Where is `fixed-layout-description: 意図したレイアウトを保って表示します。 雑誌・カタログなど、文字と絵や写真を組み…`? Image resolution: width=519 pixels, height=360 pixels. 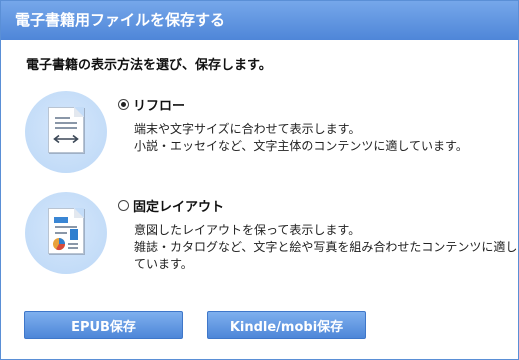
fixed-layout-description: 意図したレイアウトを保って表示します。 雑誌・カタログなど、文字と絵や写真を組み… is located at coordinates (326, 247).